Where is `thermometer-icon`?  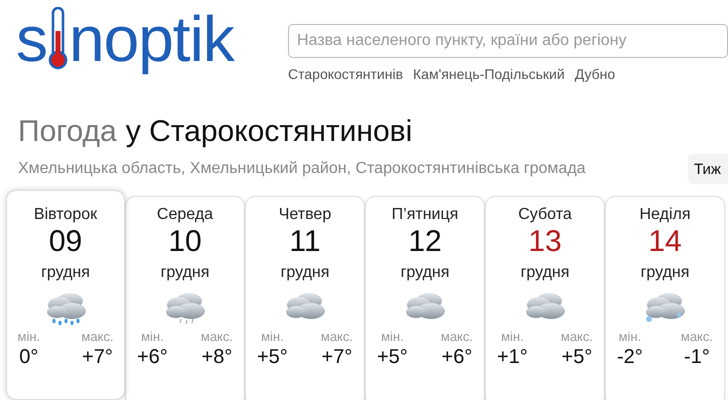 thermometer-icon is located at coordinates (58, 39).